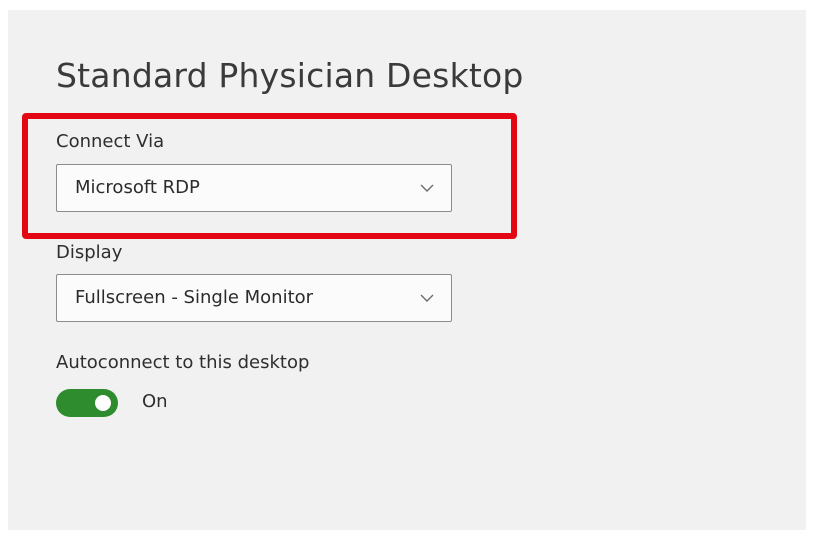 This screenshot has height=539, width=814. What do you see at coordinates (290, 75) in the screenshot?
I see `page-title: Standard Physician Desktop` at bounding box center [290, 75].